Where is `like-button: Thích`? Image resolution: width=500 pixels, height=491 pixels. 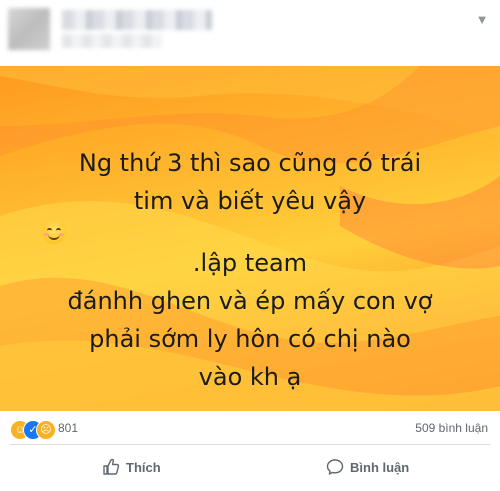
like-button: Thích is located at coordinates (131, 467).